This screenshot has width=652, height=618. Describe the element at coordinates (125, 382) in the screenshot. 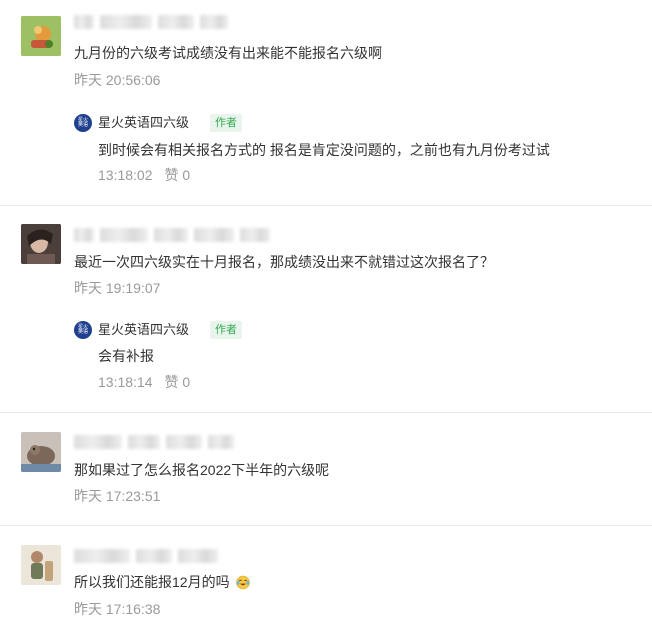

I see `reply-time: 13:18:14` at that location.